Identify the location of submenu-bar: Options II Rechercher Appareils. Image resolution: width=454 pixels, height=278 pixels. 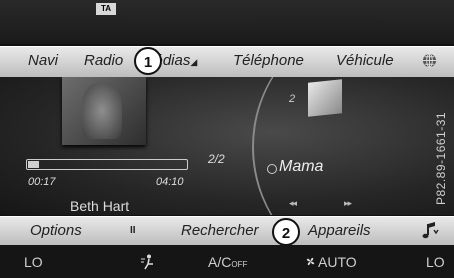
(227, 231).